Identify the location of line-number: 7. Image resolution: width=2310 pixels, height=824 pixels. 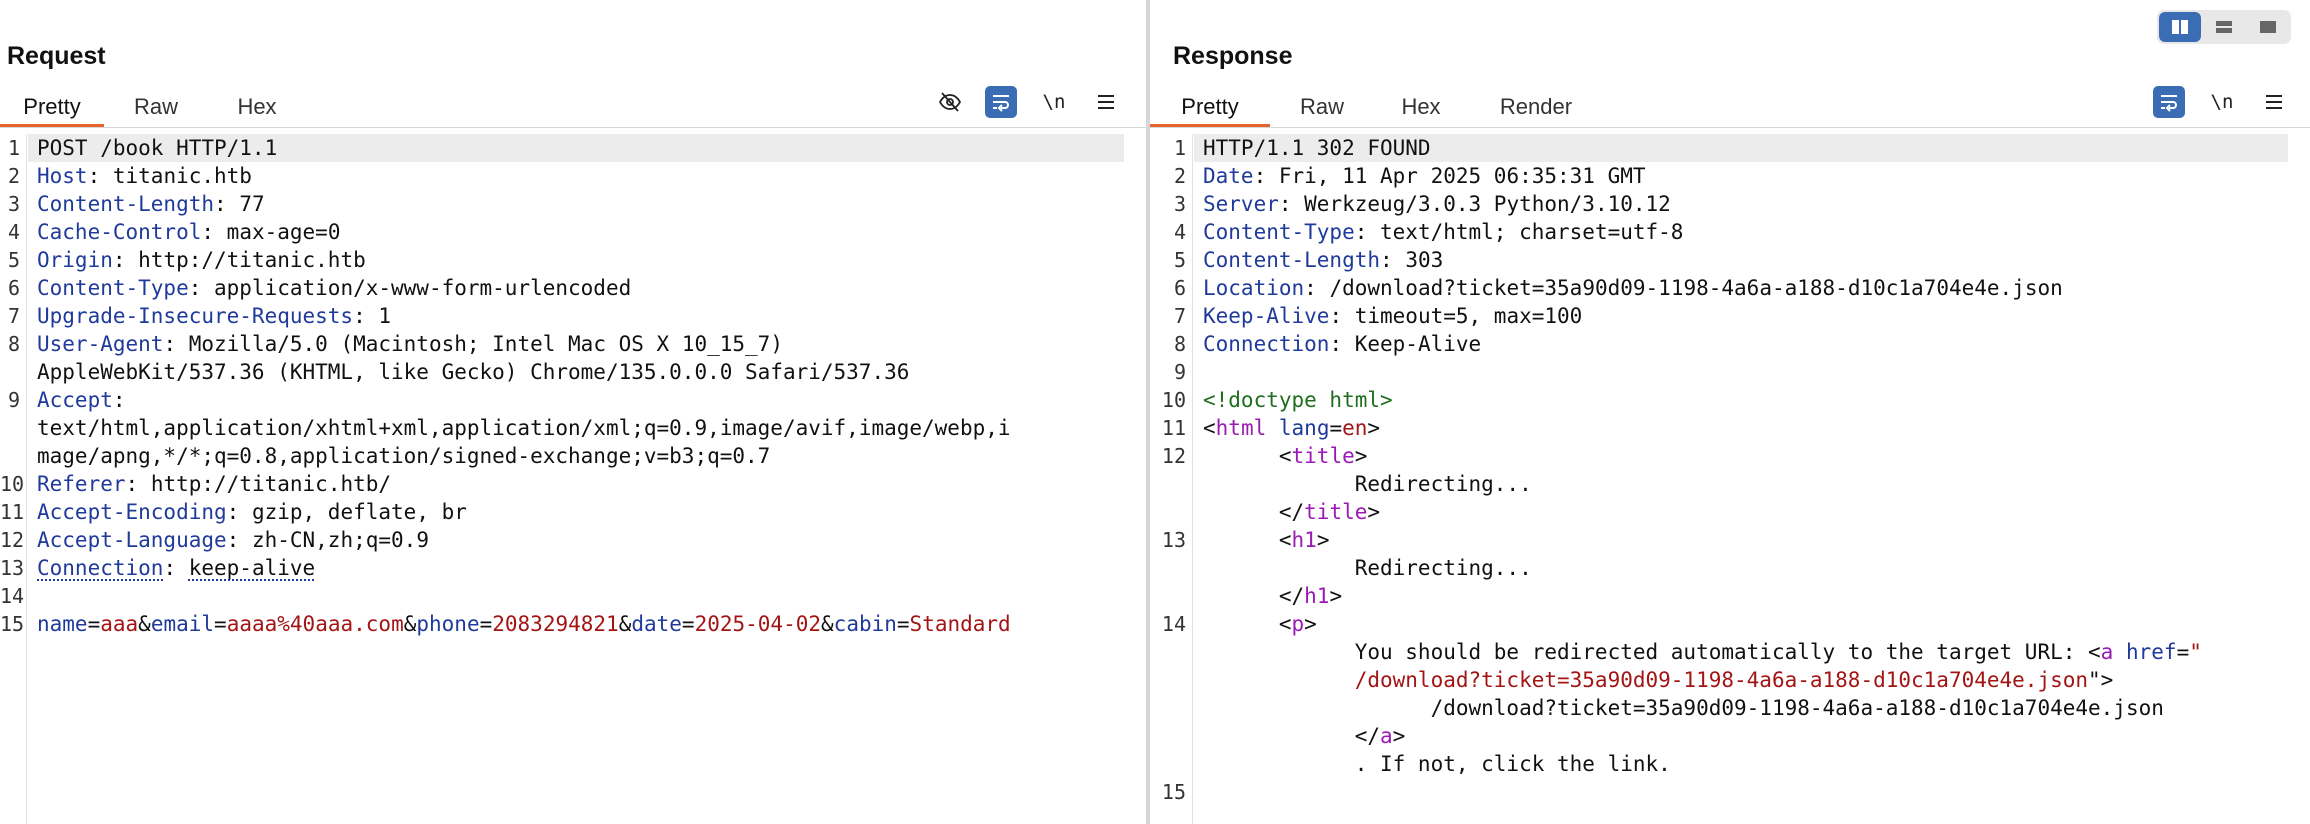
(13, 316).